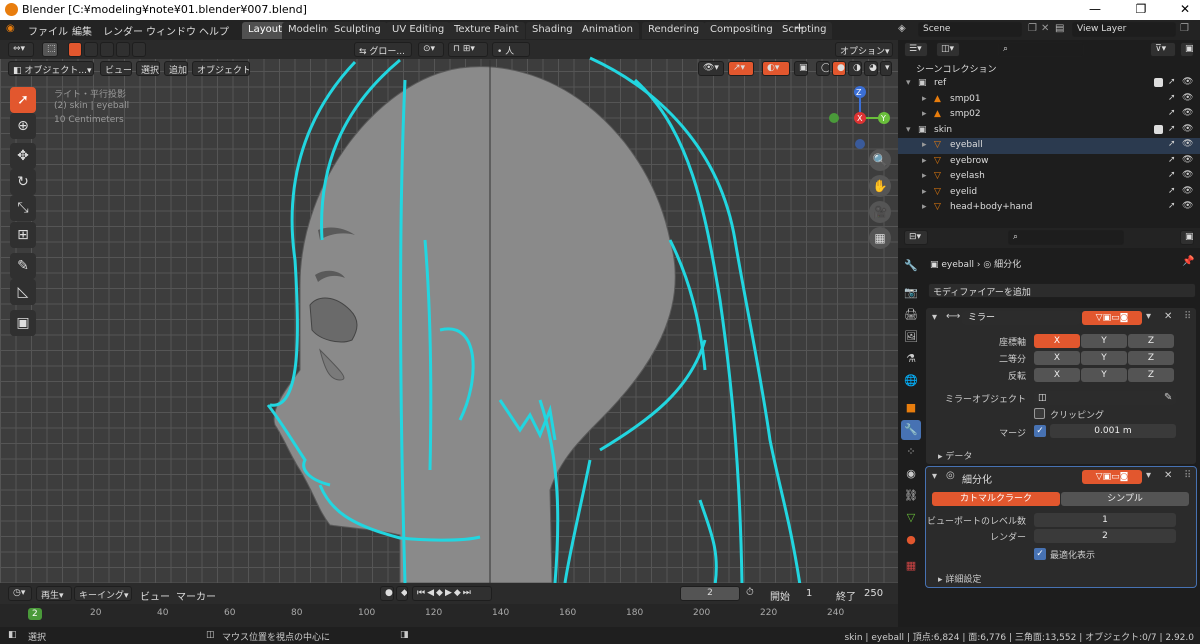  Describe the element at coordinates (196, 595) in the screenshot. I see `marker-menu: マーカー` at that location.